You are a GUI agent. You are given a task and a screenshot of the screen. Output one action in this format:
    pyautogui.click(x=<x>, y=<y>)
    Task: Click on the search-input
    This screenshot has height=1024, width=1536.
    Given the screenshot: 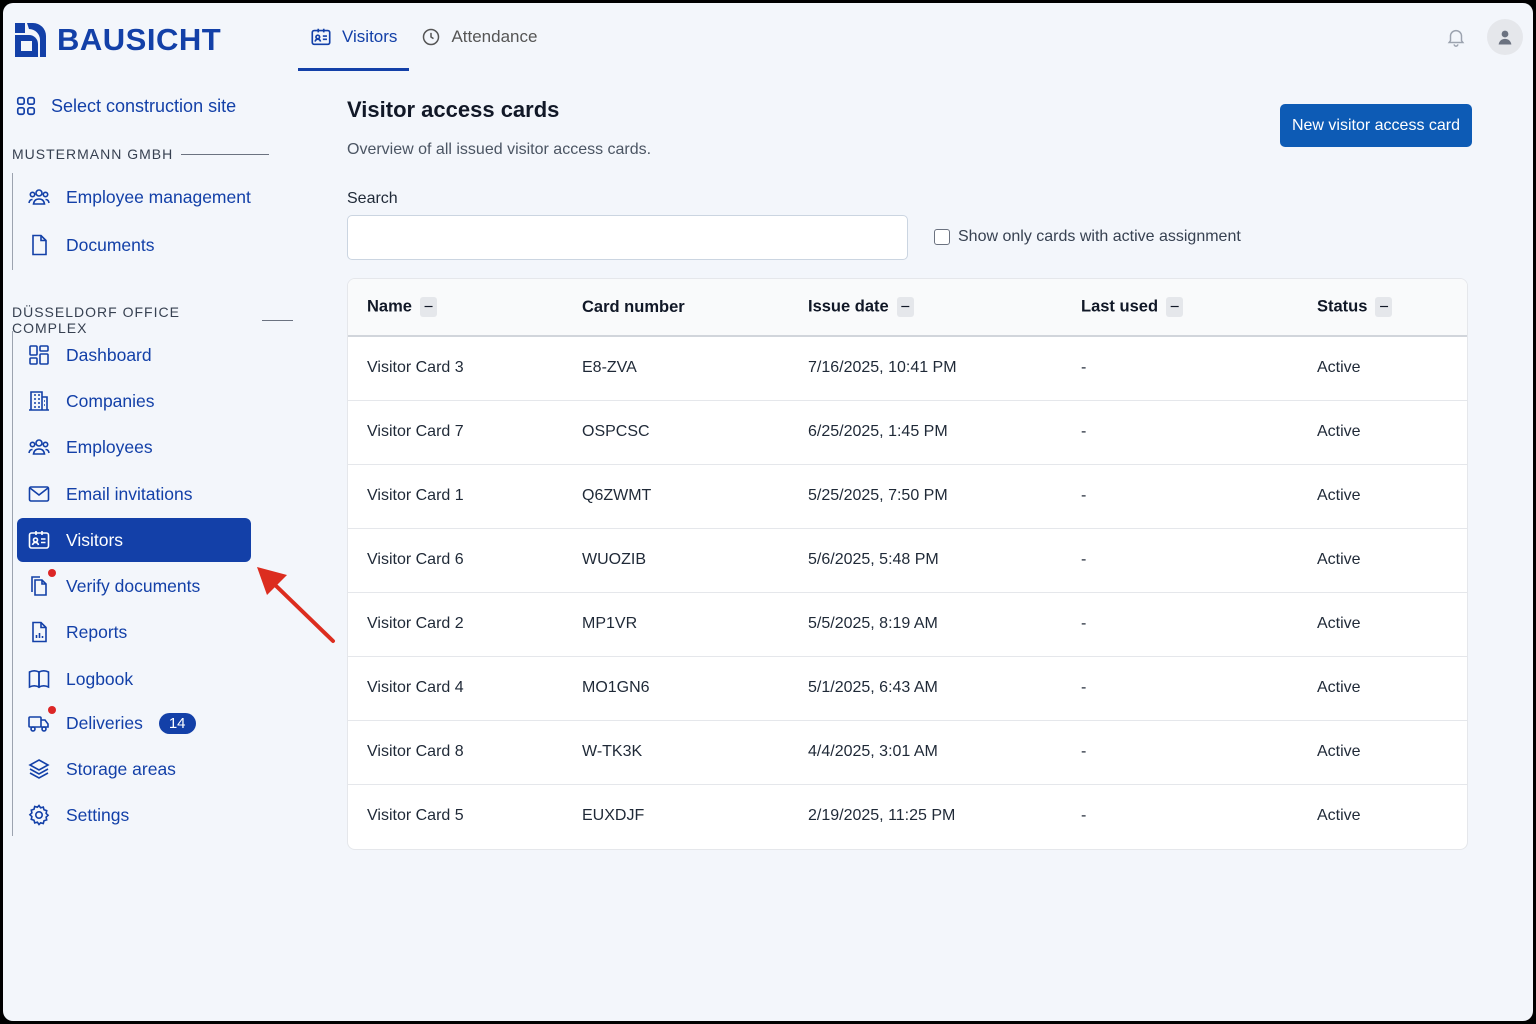 What is the action you would take?
    pyautogui.click(x=627, y=237)
    